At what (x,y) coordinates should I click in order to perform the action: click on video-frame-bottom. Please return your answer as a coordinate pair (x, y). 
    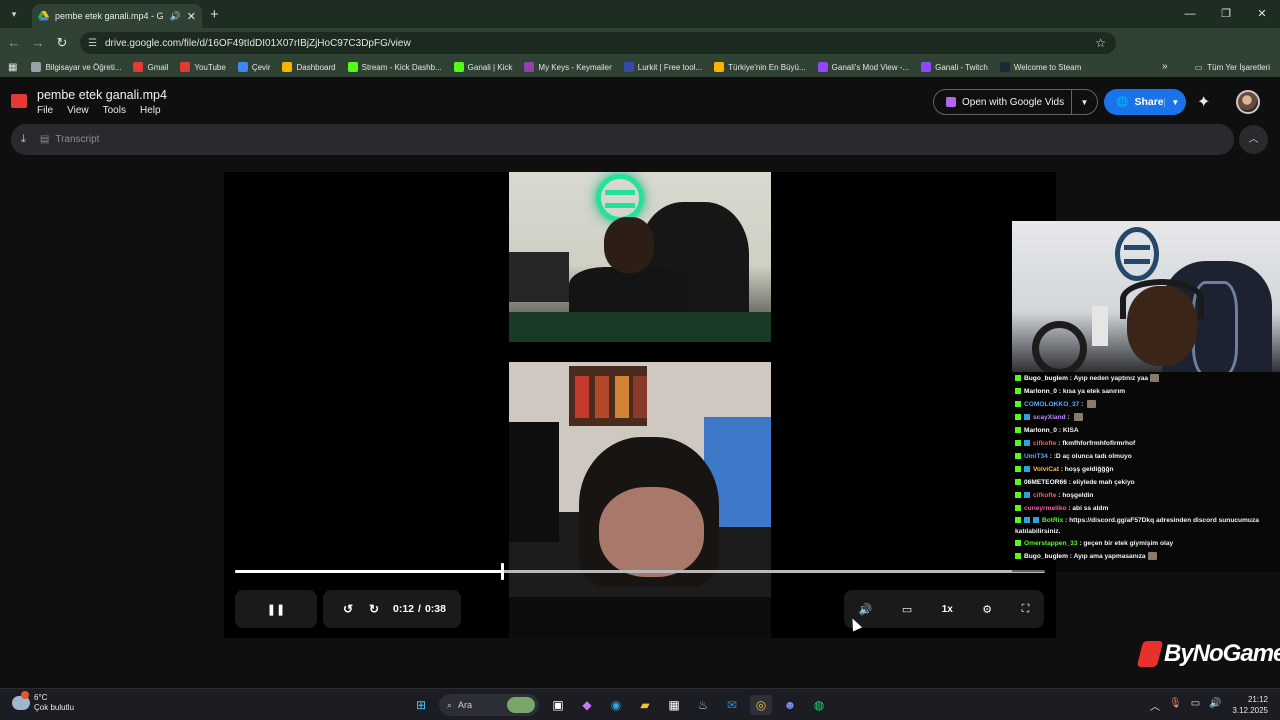
    Looking at the image, I should click on (640, 500).